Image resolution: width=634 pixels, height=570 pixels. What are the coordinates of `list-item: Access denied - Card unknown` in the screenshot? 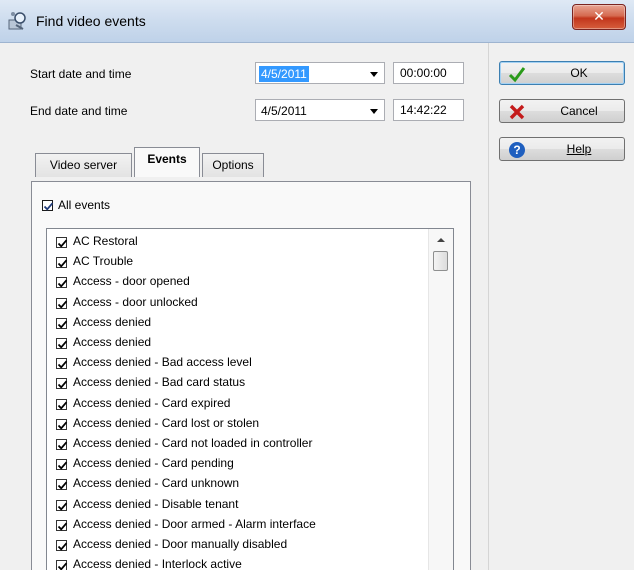 It's located at (240, 484).